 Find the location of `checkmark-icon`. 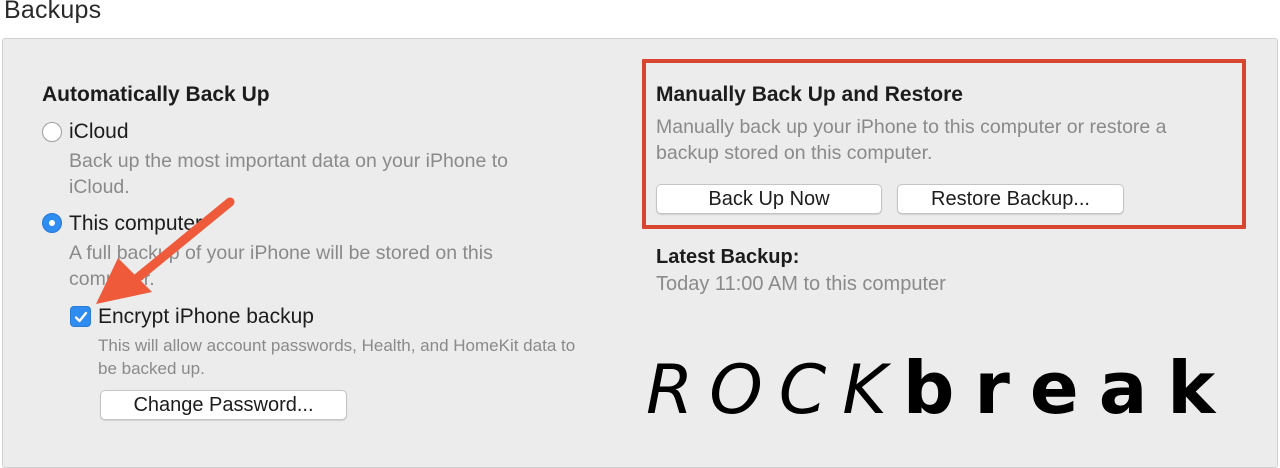

checkmark-icon is located at coordinates (81, 317).